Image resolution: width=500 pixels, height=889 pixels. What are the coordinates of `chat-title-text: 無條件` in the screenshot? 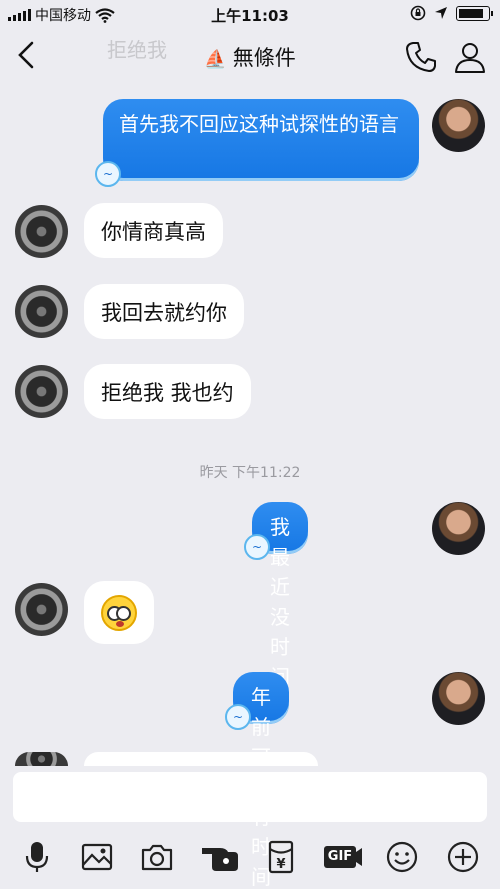 It's located at (264, 58).